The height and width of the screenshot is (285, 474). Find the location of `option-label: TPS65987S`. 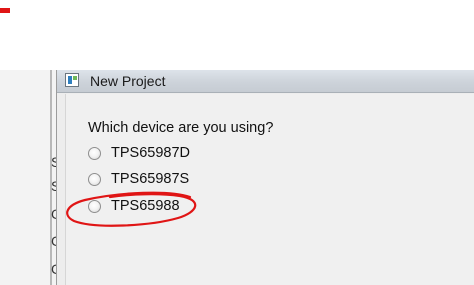

option-label: TPS65987S is located at coordinates (150, 179).